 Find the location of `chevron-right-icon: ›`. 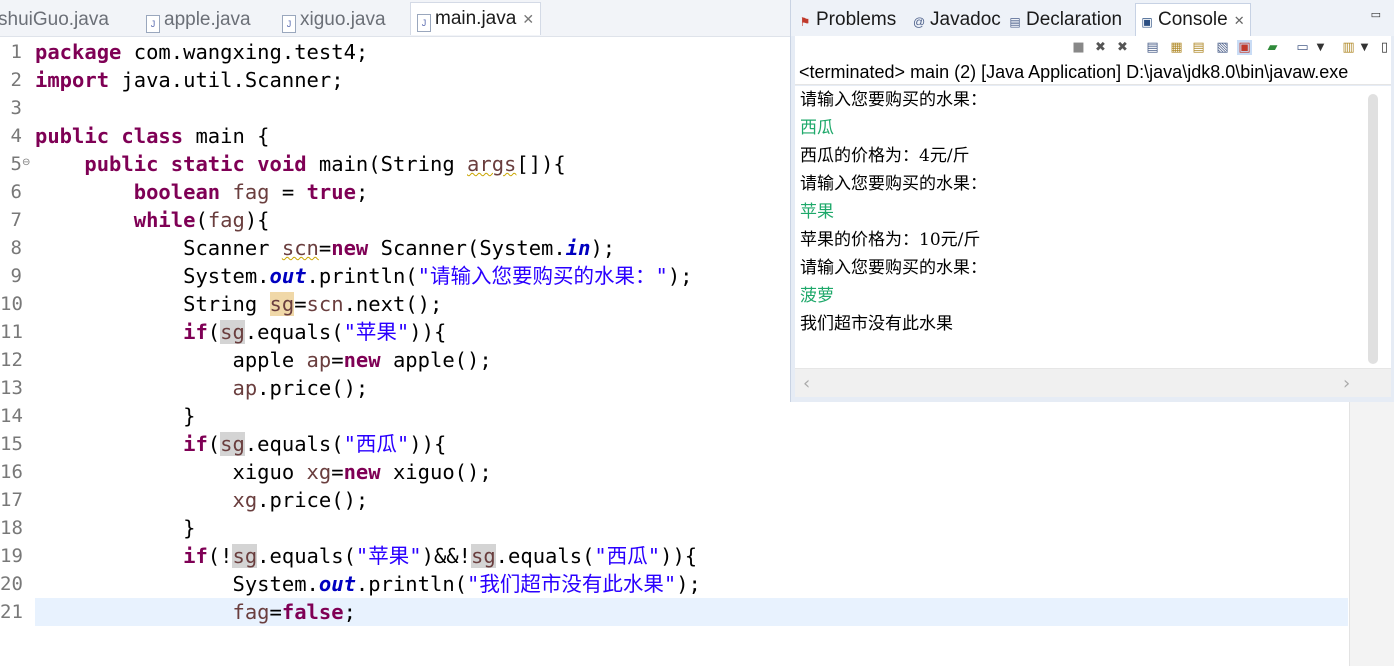

chevron-right-icon: › is located at coordinates (1346, 383).